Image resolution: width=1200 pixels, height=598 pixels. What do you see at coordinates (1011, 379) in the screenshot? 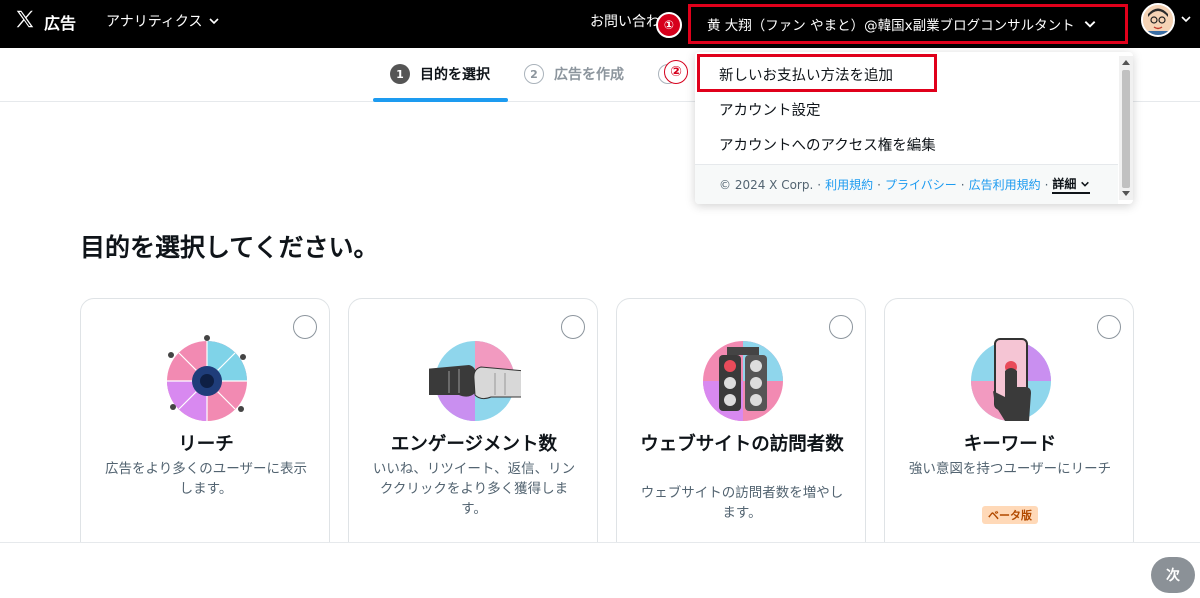
I see `phone-tap-icon` at bounding box center [1011, 379].